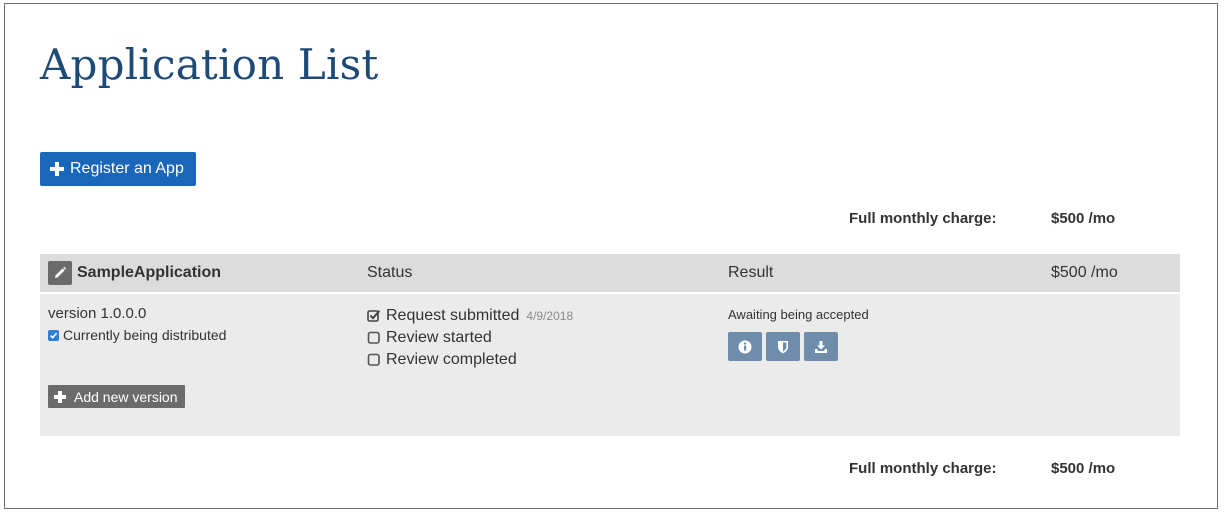 The image size is (1224, 513). Describe the element at coordinates (451, 359) in the screenshot. I see `status-label: Review completed` at that location.